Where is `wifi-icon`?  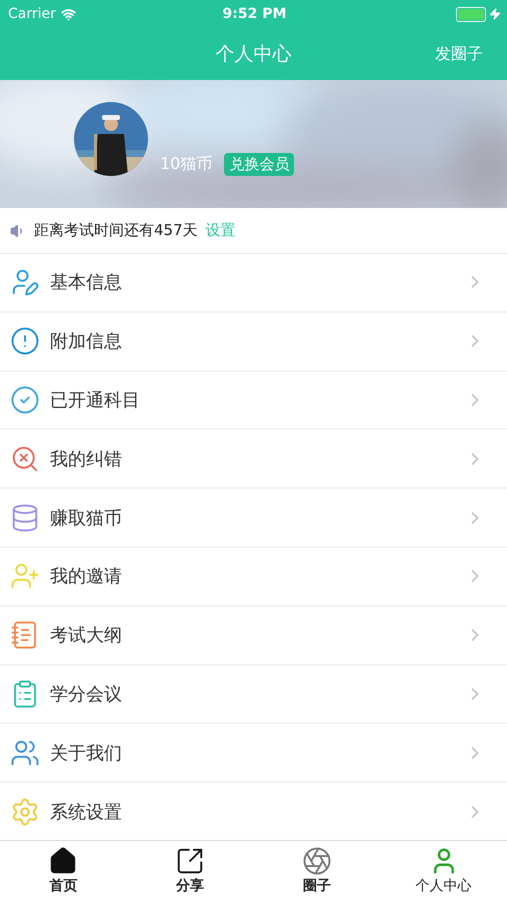 wifi-icon is located at coordinates (68, 14).